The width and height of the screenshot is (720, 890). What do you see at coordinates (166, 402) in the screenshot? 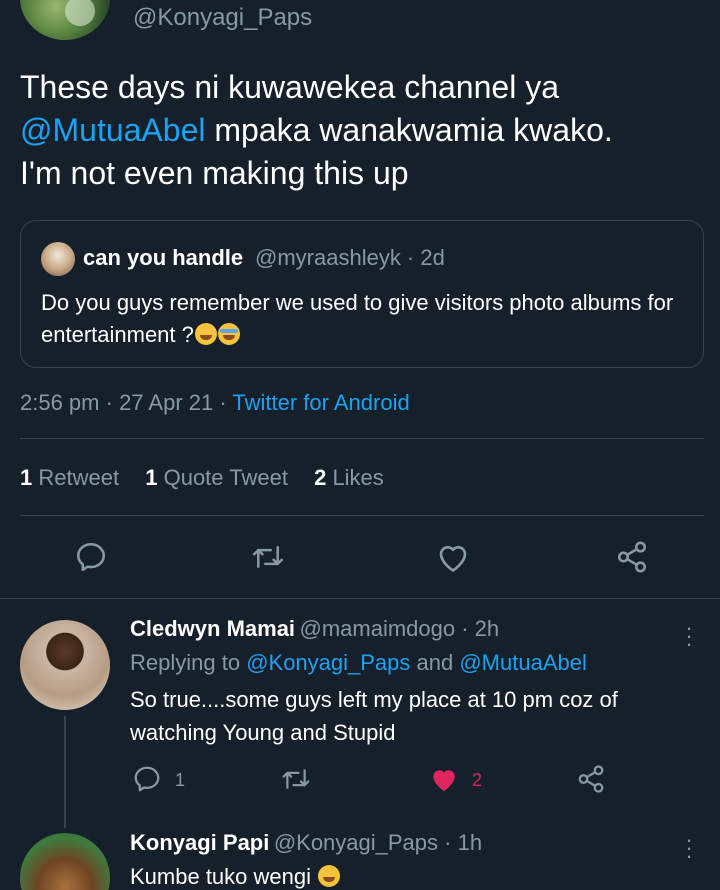
I see `tweet-date: 27 Apr 21` at bounding box center [166, 402].